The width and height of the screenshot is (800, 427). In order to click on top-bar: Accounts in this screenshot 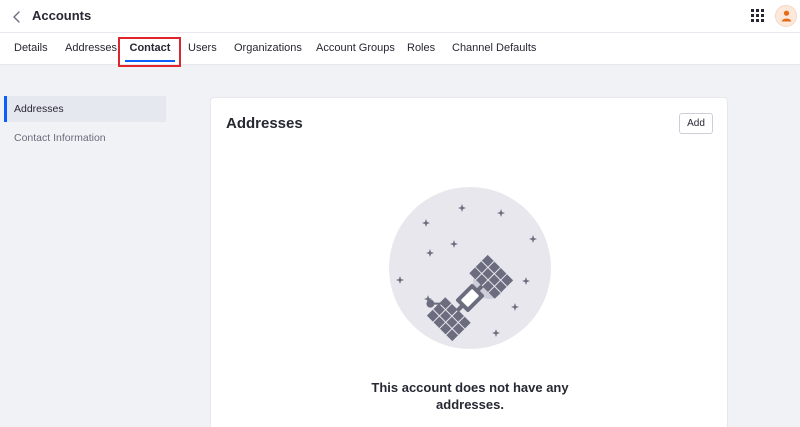, I will do `click(400, 16)`.